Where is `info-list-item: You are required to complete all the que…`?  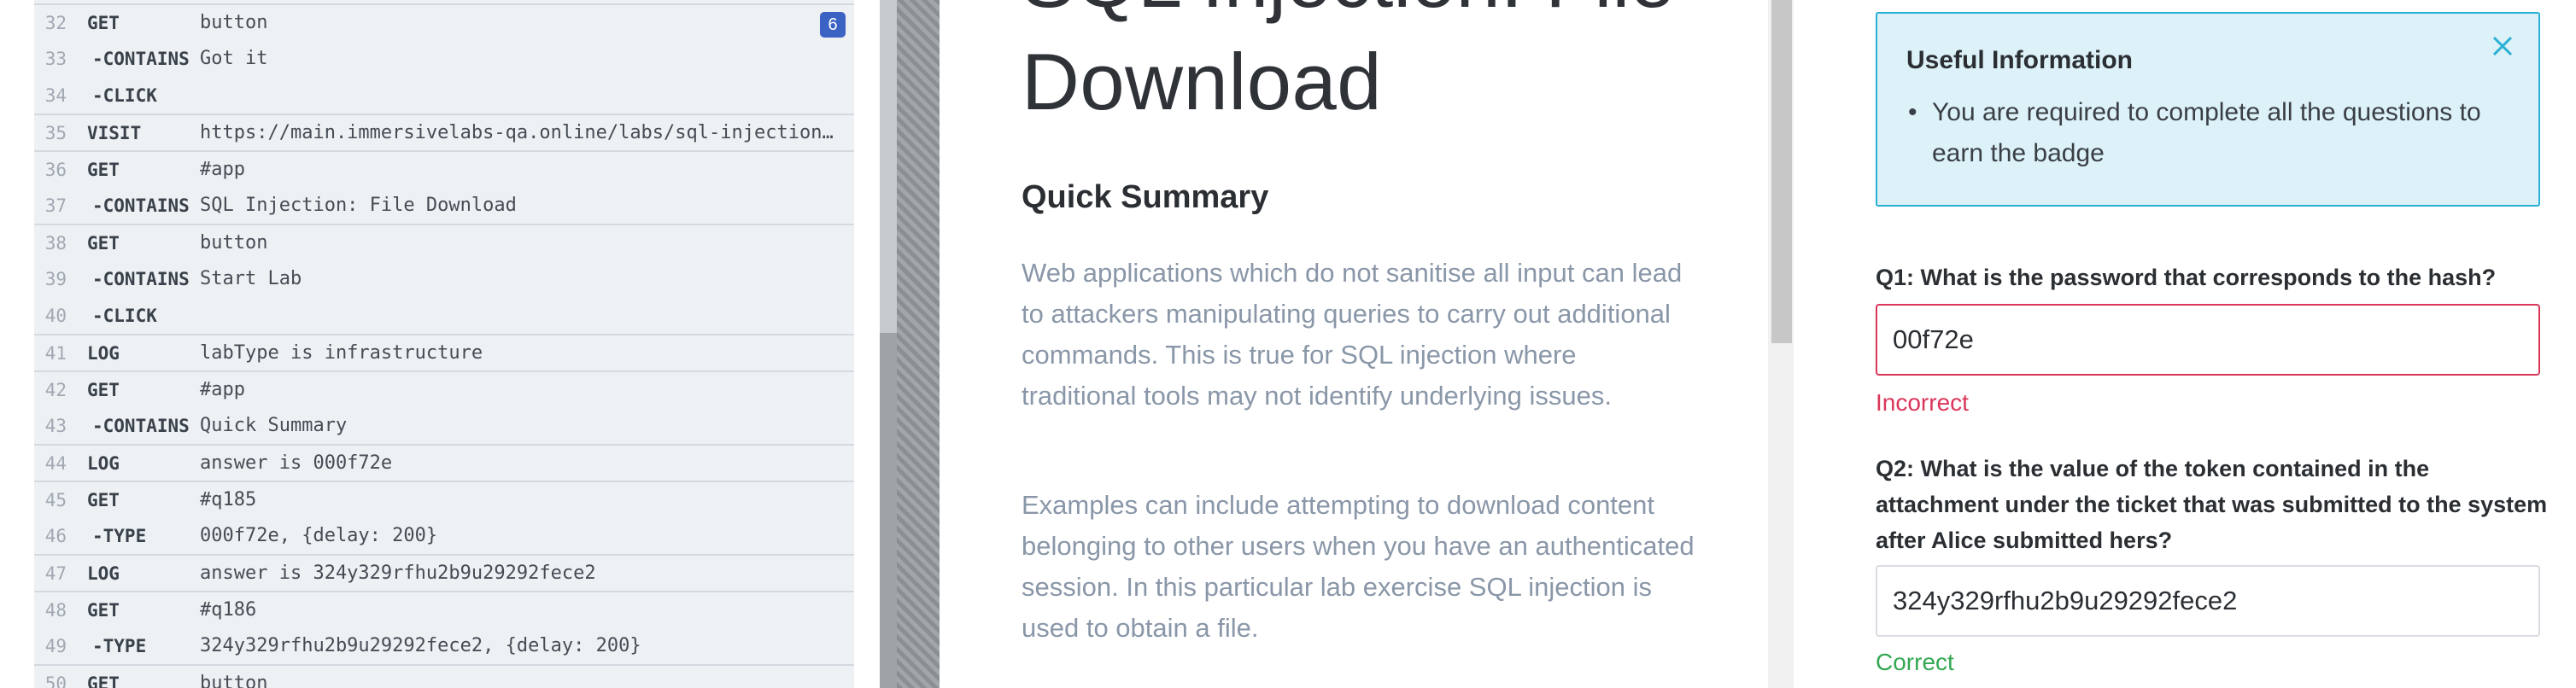 info-list-item: You are required to complete all the que… is located at coordinates (2213, 133).